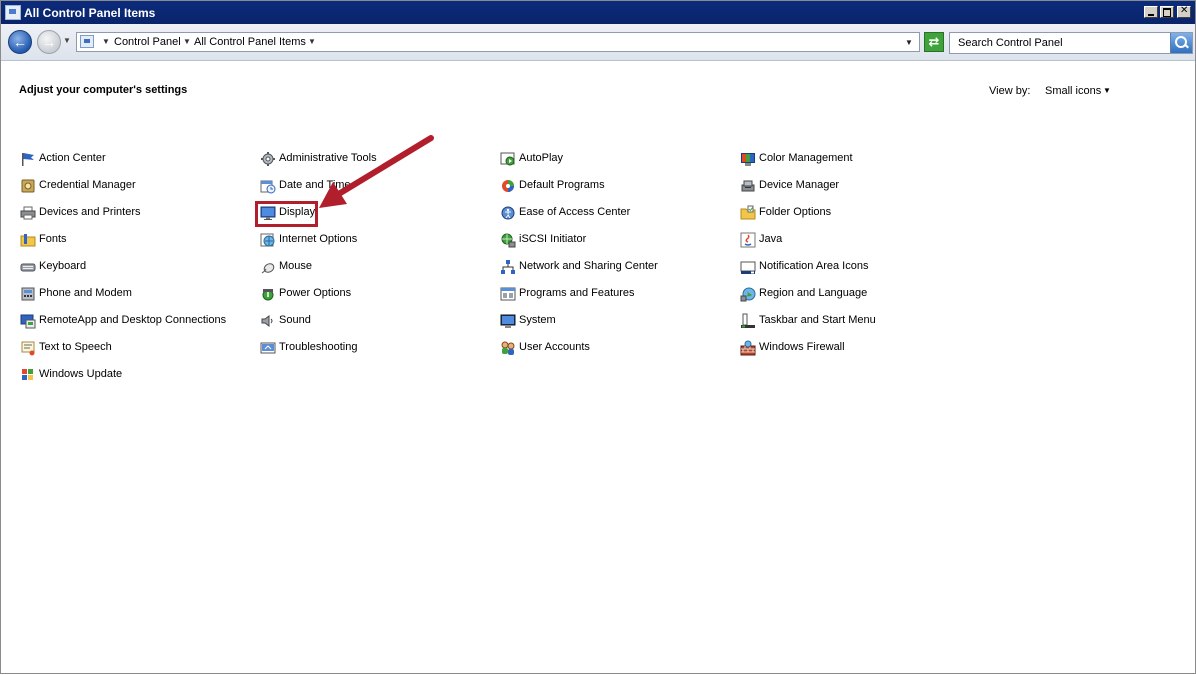 This screenshot has width=1196, height=675. I want to click on annotation-arrow, so click(376, 171).